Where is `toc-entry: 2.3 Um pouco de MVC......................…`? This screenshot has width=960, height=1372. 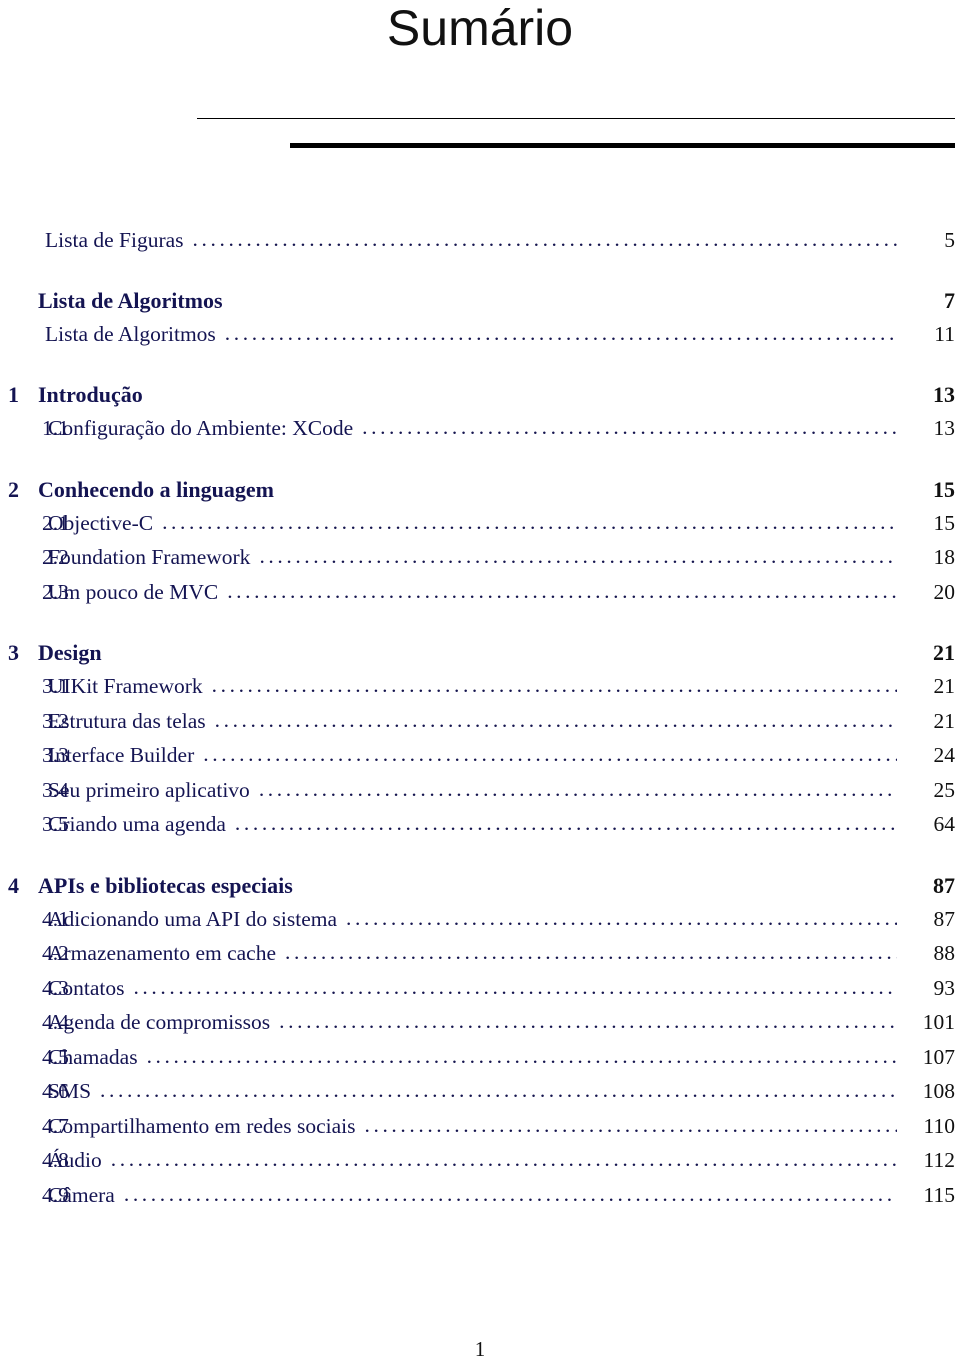
toc-entry: 2.3 Um pouco de MVC......................… is located at coordinates (480, 596).